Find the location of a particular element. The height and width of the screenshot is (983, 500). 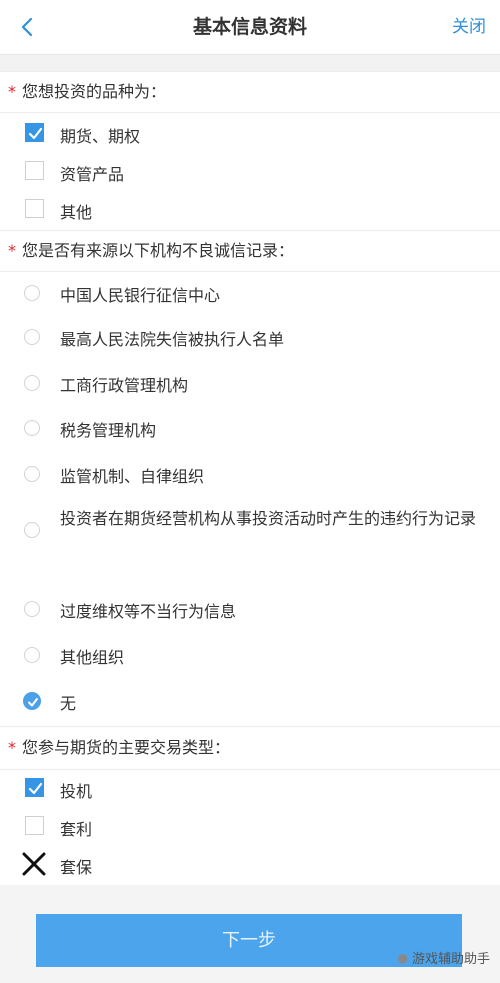

option-label: 中国人民银行征信中心 is located at coordinates (140, 295).